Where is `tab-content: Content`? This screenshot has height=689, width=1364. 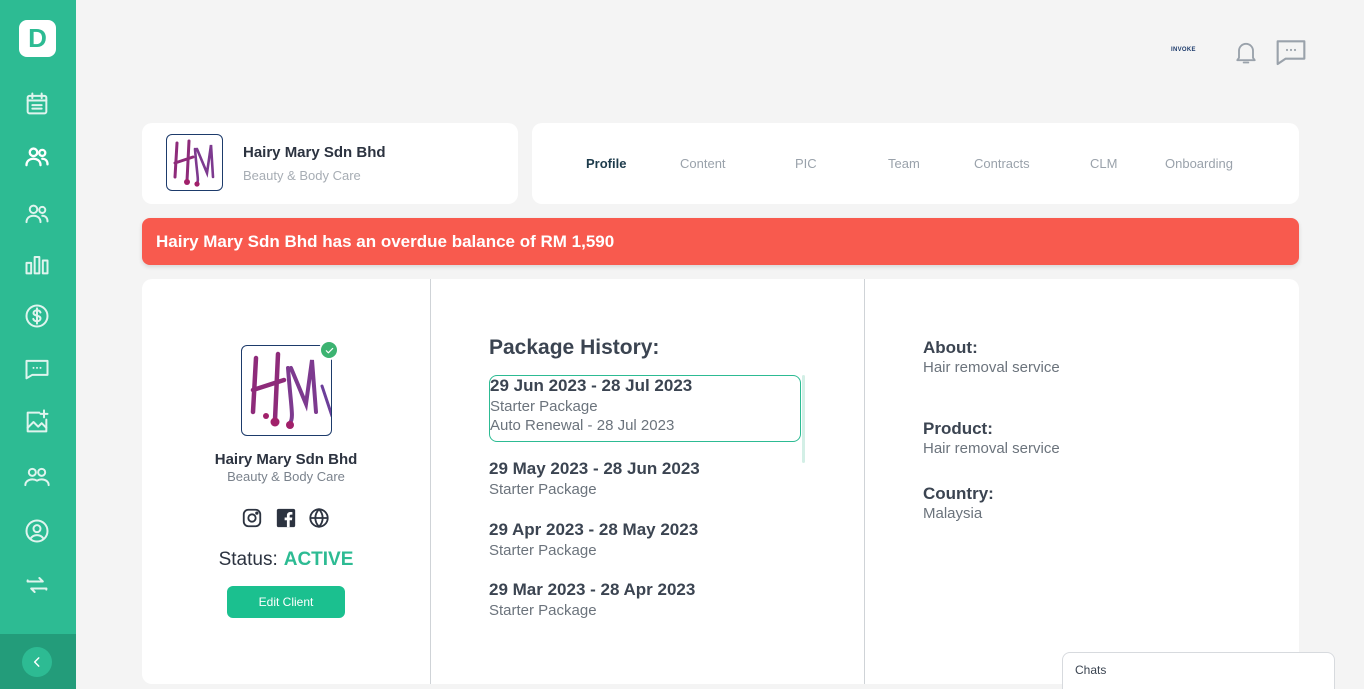 tab-content: Content is located at coordinates (703, 163).